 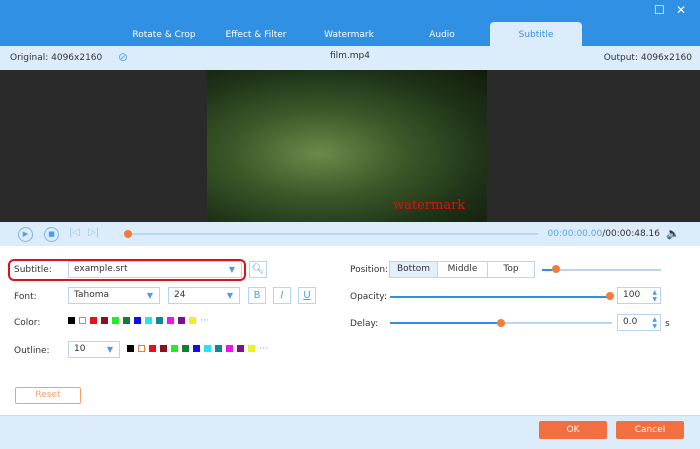 I want to click on video-frame: watermark, so click(x=347, y=146).